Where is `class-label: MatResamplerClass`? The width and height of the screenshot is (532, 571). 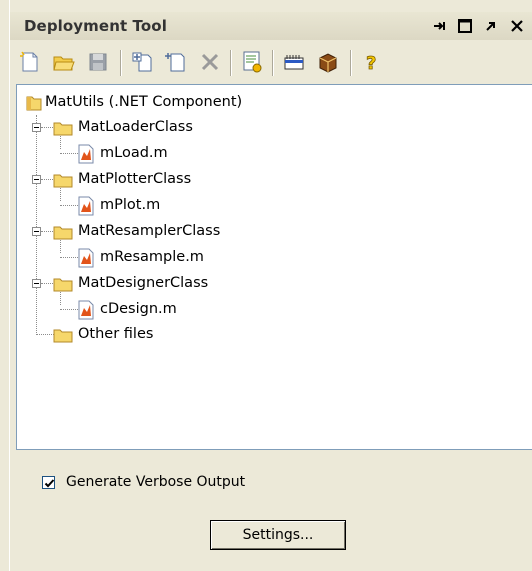
class-label: MatResamplerClass is located at coordinates (149, 231).